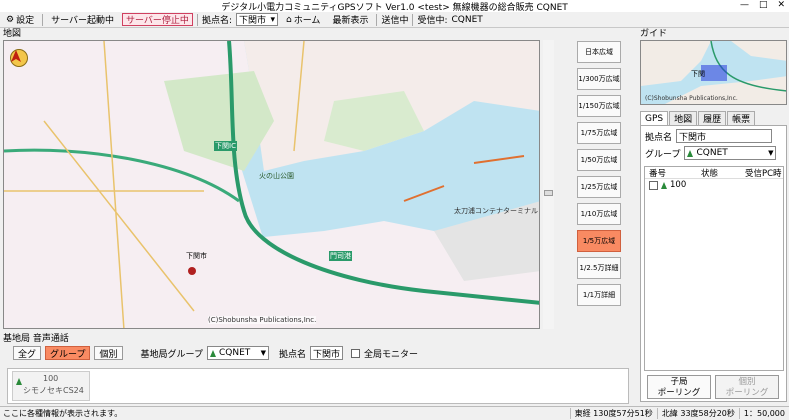 The image size is (789, 420). I want to click on guide-copyright: (C)Shobunsha Publications,Inc., so click(691, 98).